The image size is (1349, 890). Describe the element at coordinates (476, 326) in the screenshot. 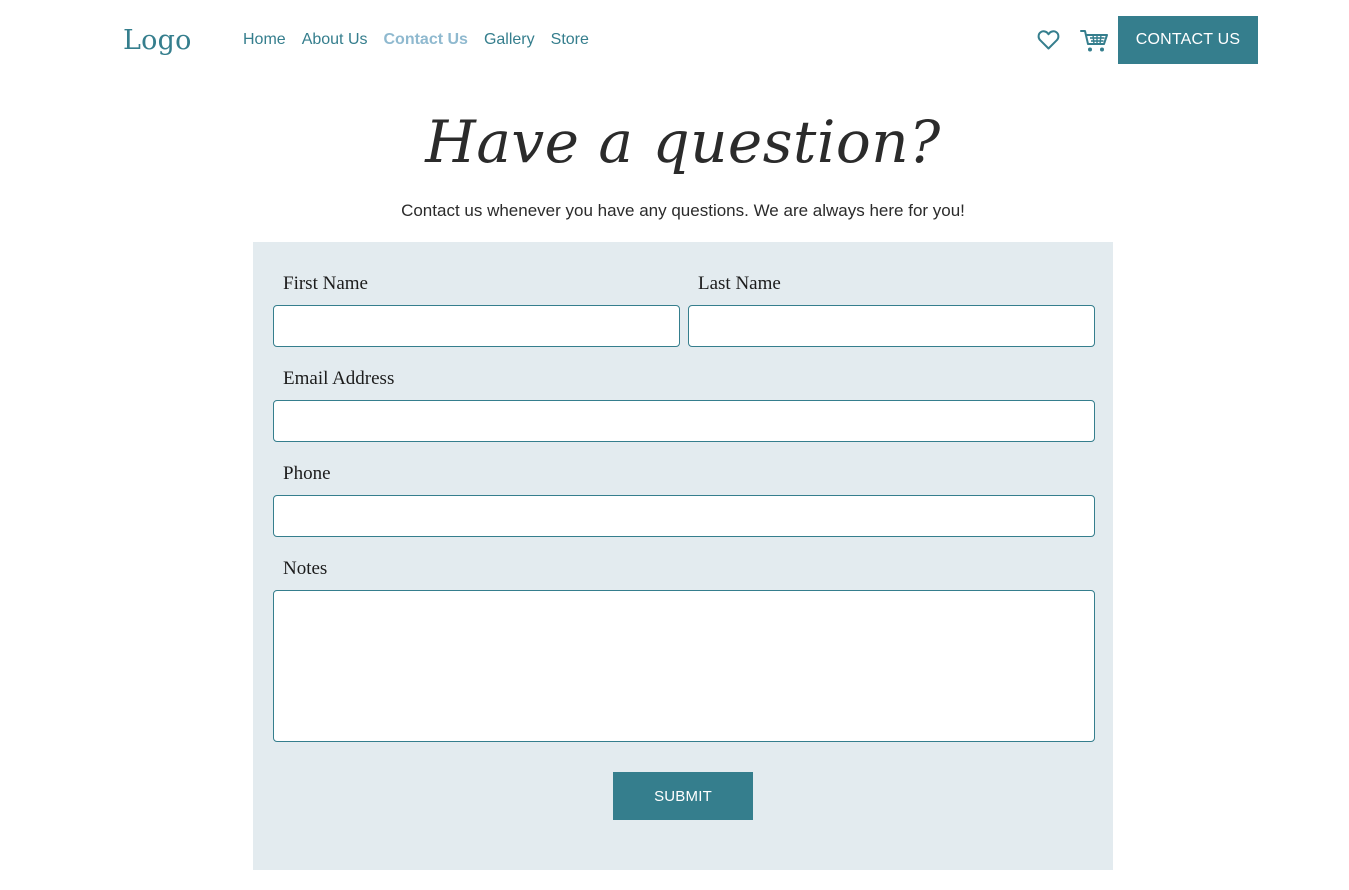

I see `first-name-input` at that location.